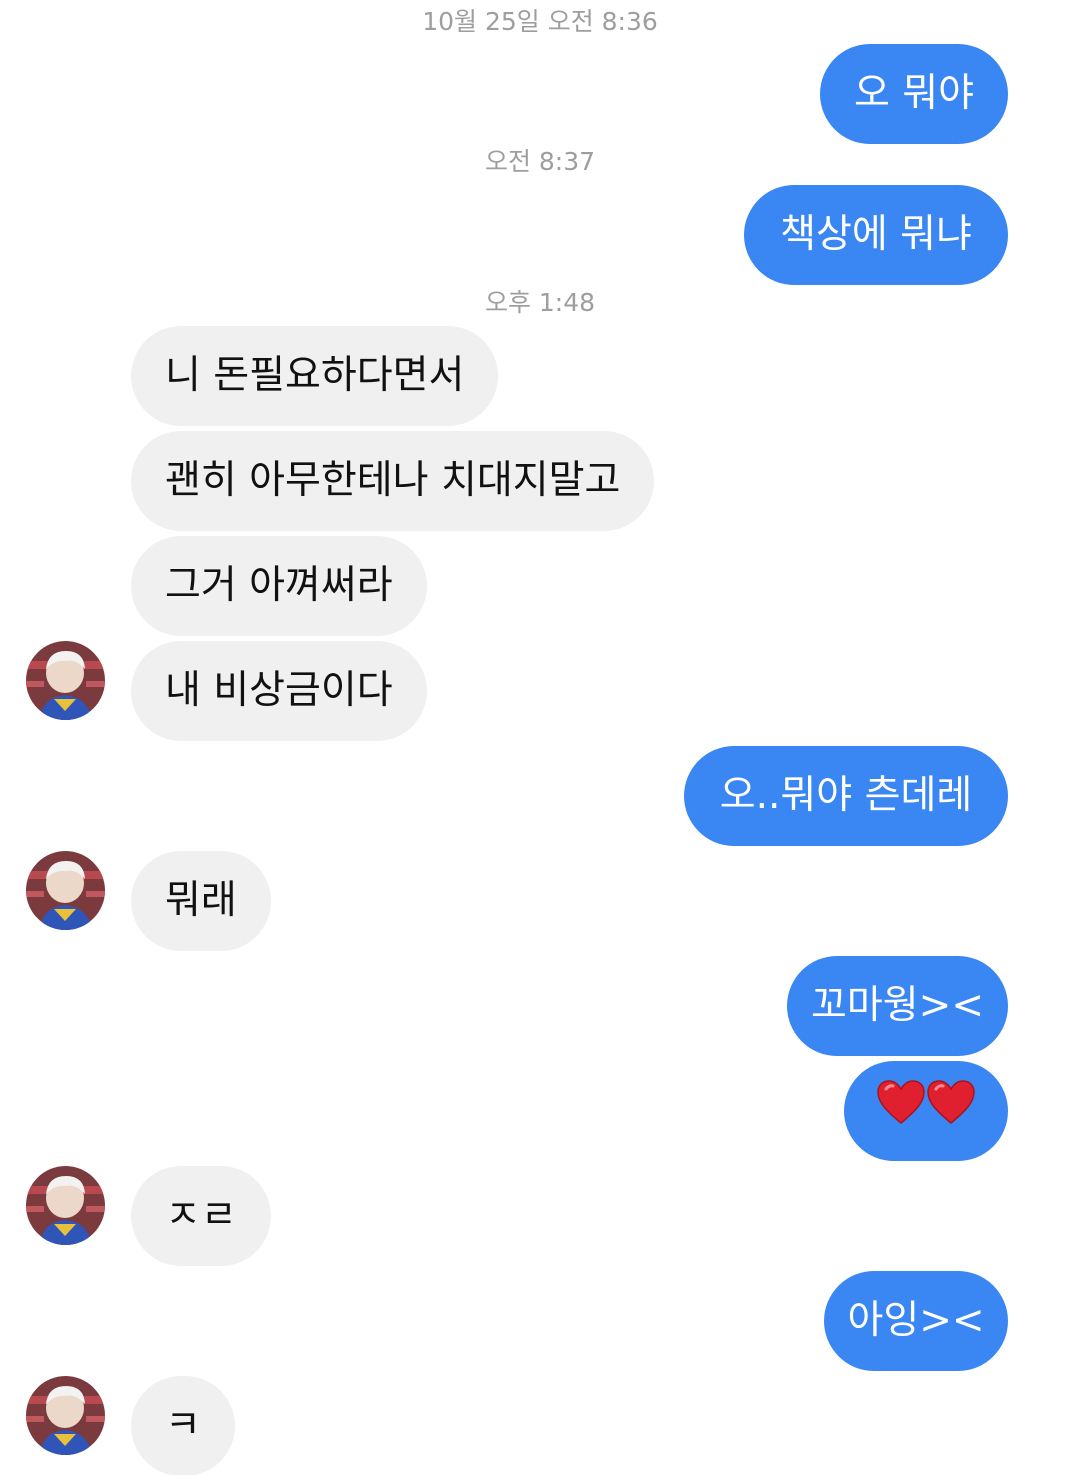  What do you see at coordinates (540, 302) in the screenshot?
I see `timestamp: 오후 1:48` at bounding box center [540, 302].